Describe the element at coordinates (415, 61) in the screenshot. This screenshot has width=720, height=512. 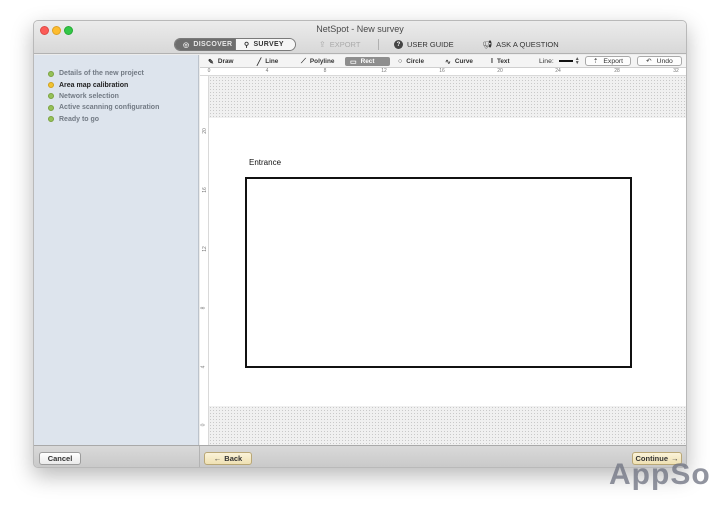
I see `circle-tool-label: Circle` at that location.